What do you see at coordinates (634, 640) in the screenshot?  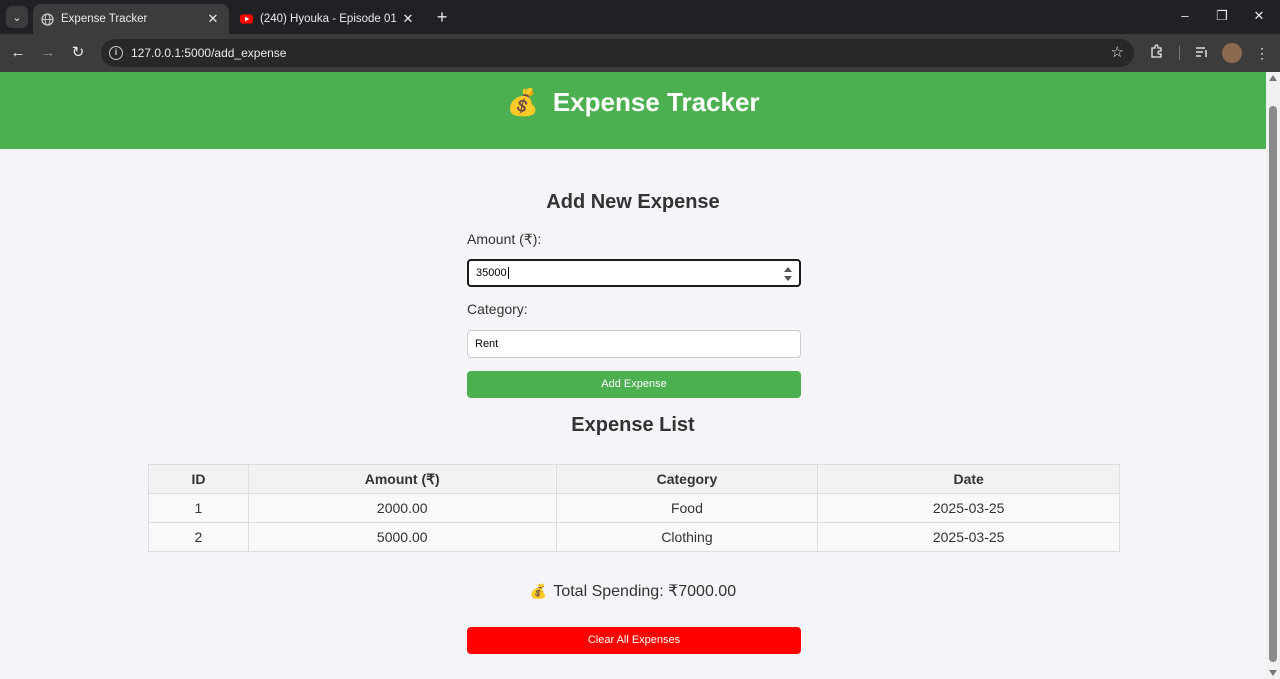 I see `clear-all-expenses-button: Clear All Expenses` at bounding box center [634, 640].